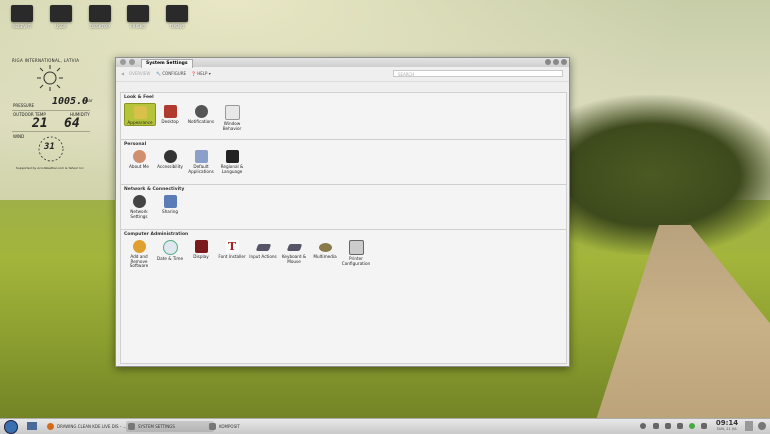  What do you see at coordinates (154, 189) in the screenshot?
I see `section-title: Network & Connectivity` at bounding box center [154, 189].